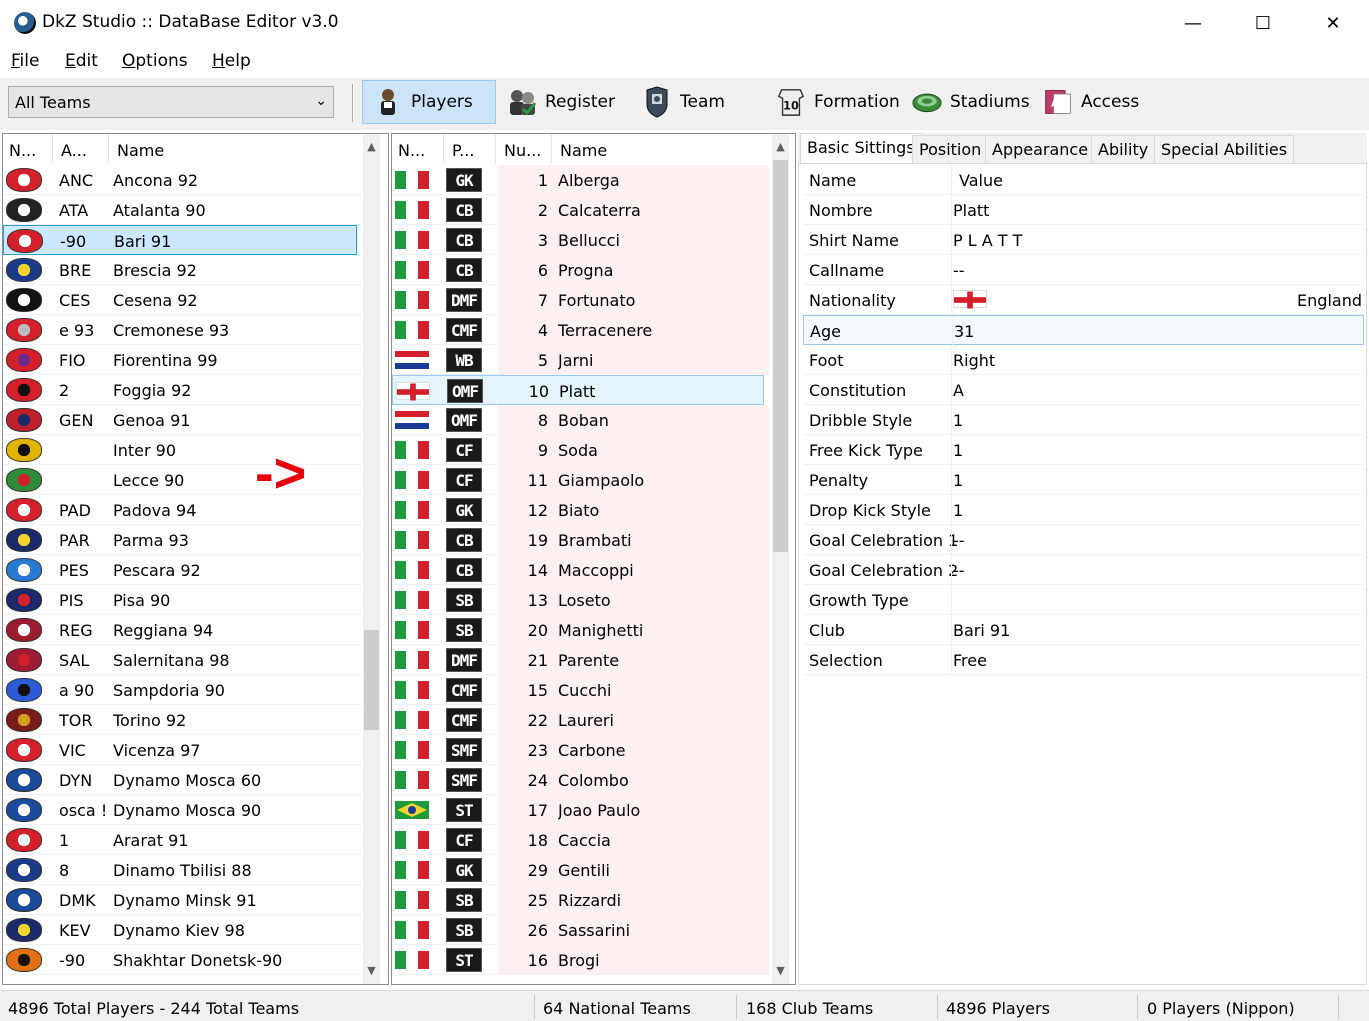  Describe the element at coordinates (182, 750) in the screenshot. I see `team-row: VIC Vicenza 97` at that location.